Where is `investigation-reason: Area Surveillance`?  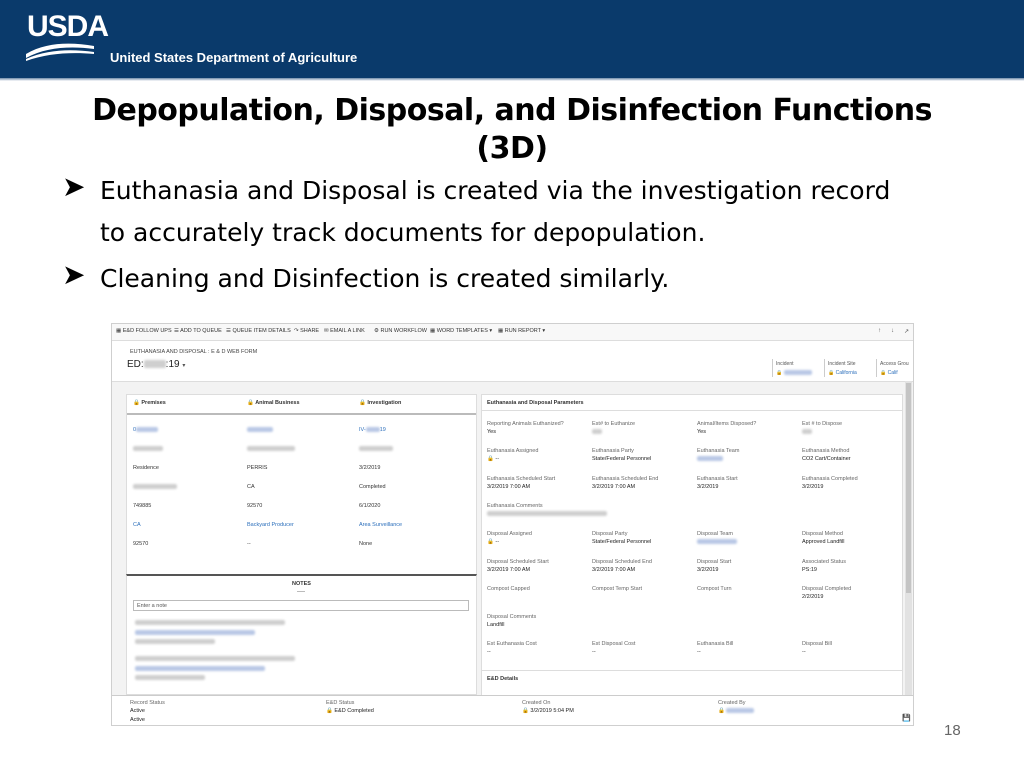 investigation-reason: Area Surveillance is located at coordinates (380, 525).